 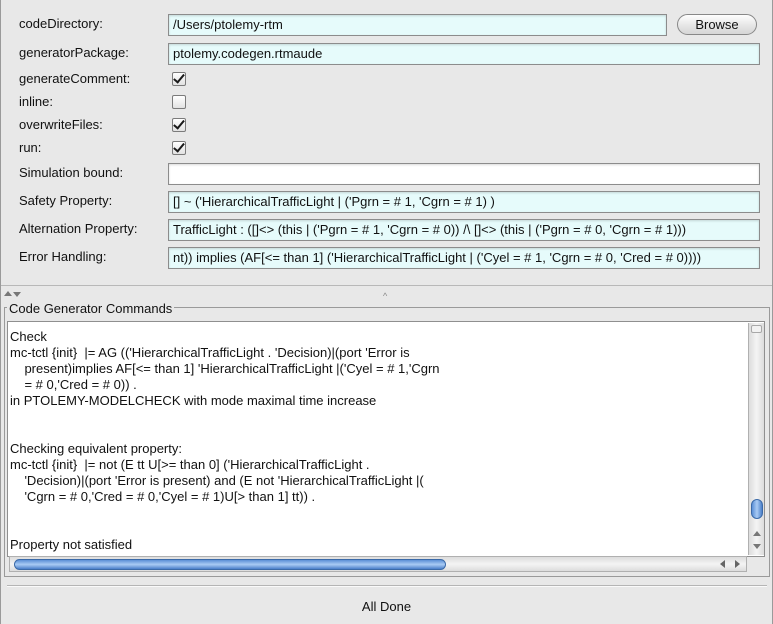 What do you see at coordinates (737, 564) in the screenshot?
I see `scroll-right-arrow-icon` at bounding box center [737, 564].